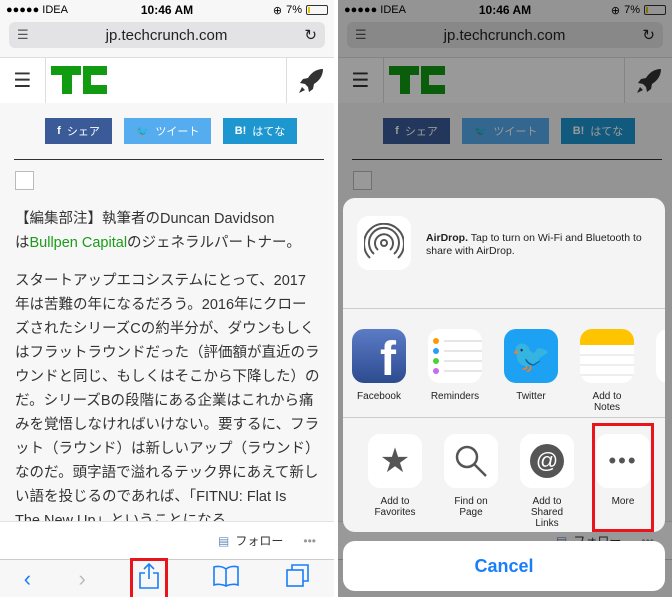  Describe the element at coordinates (225, 579) in the screenshot. I see `bookmarks-icon` at that location.